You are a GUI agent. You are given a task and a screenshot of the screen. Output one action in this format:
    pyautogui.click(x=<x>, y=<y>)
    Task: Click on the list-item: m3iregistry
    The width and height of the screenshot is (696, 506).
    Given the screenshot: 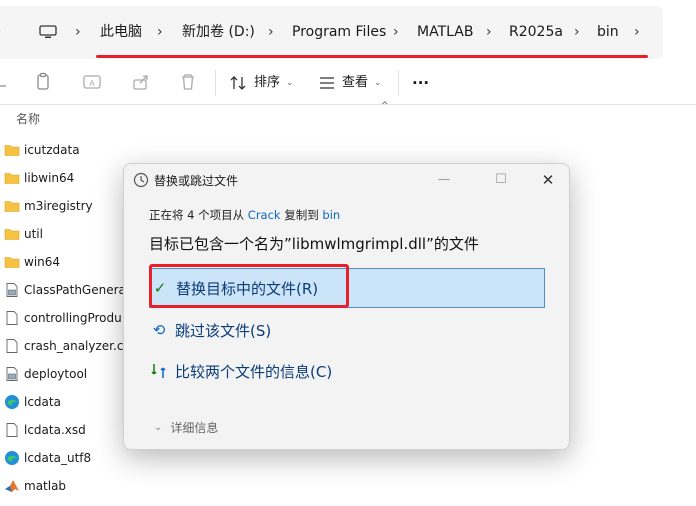 What is the action you would take?
    pyautogui.click(x=48, y=206)
    